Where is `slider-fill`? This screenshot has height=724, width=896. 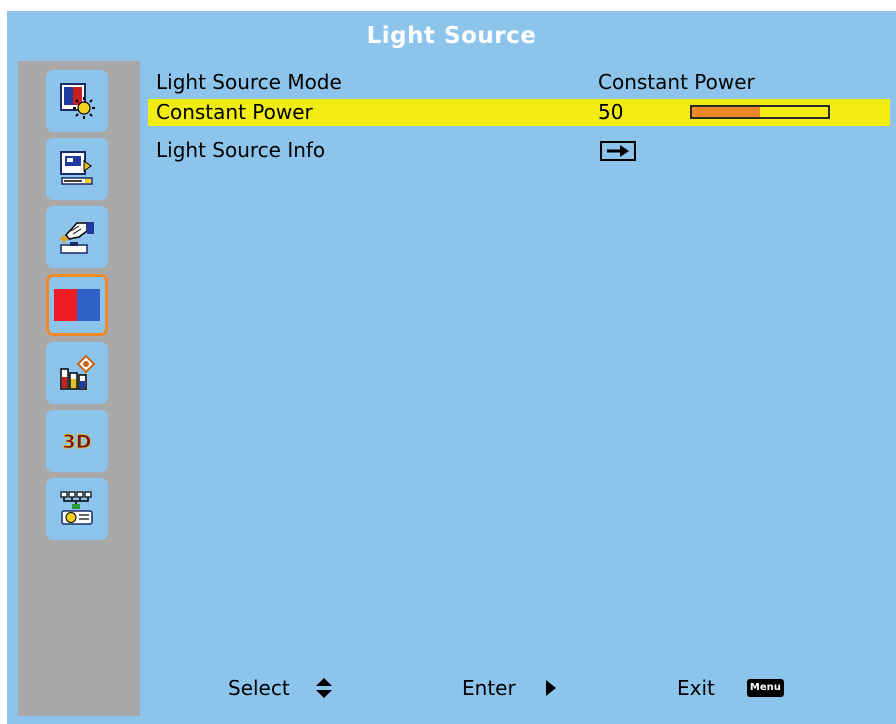
slider-fill is located at coordinates (726, 112).